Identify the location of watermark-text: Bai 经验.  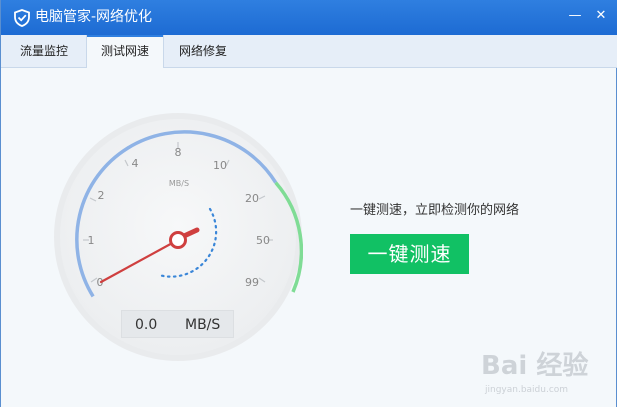
(534, 365).